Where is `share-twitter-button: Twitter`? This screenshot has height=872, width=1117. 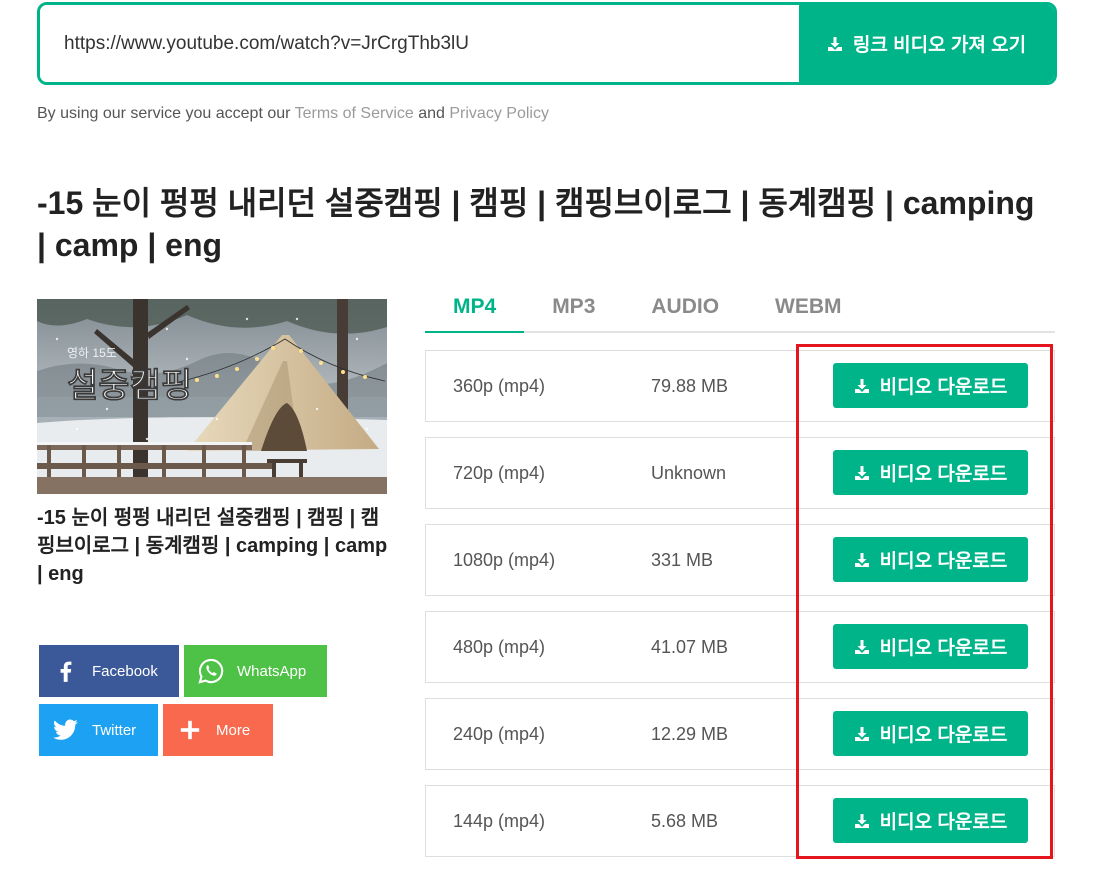
share-twitter-button: Twitter is located at coordinates (98, 730).